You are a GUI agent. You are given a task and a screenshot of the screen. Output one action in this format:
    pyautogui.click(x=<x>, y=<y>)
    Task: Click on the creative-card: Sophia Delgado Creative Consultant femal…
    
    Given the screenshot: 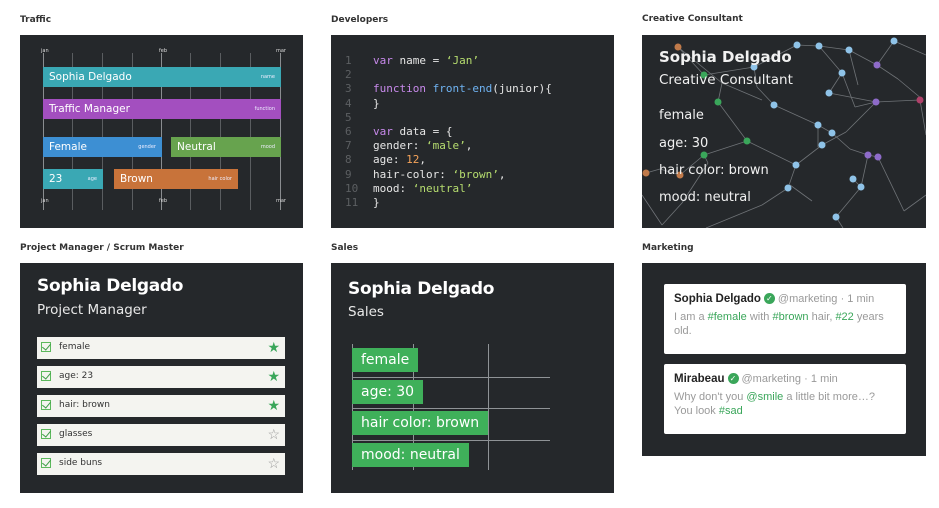 What is the action you would take?
    pyautogui.click(x=784, y=131)
    